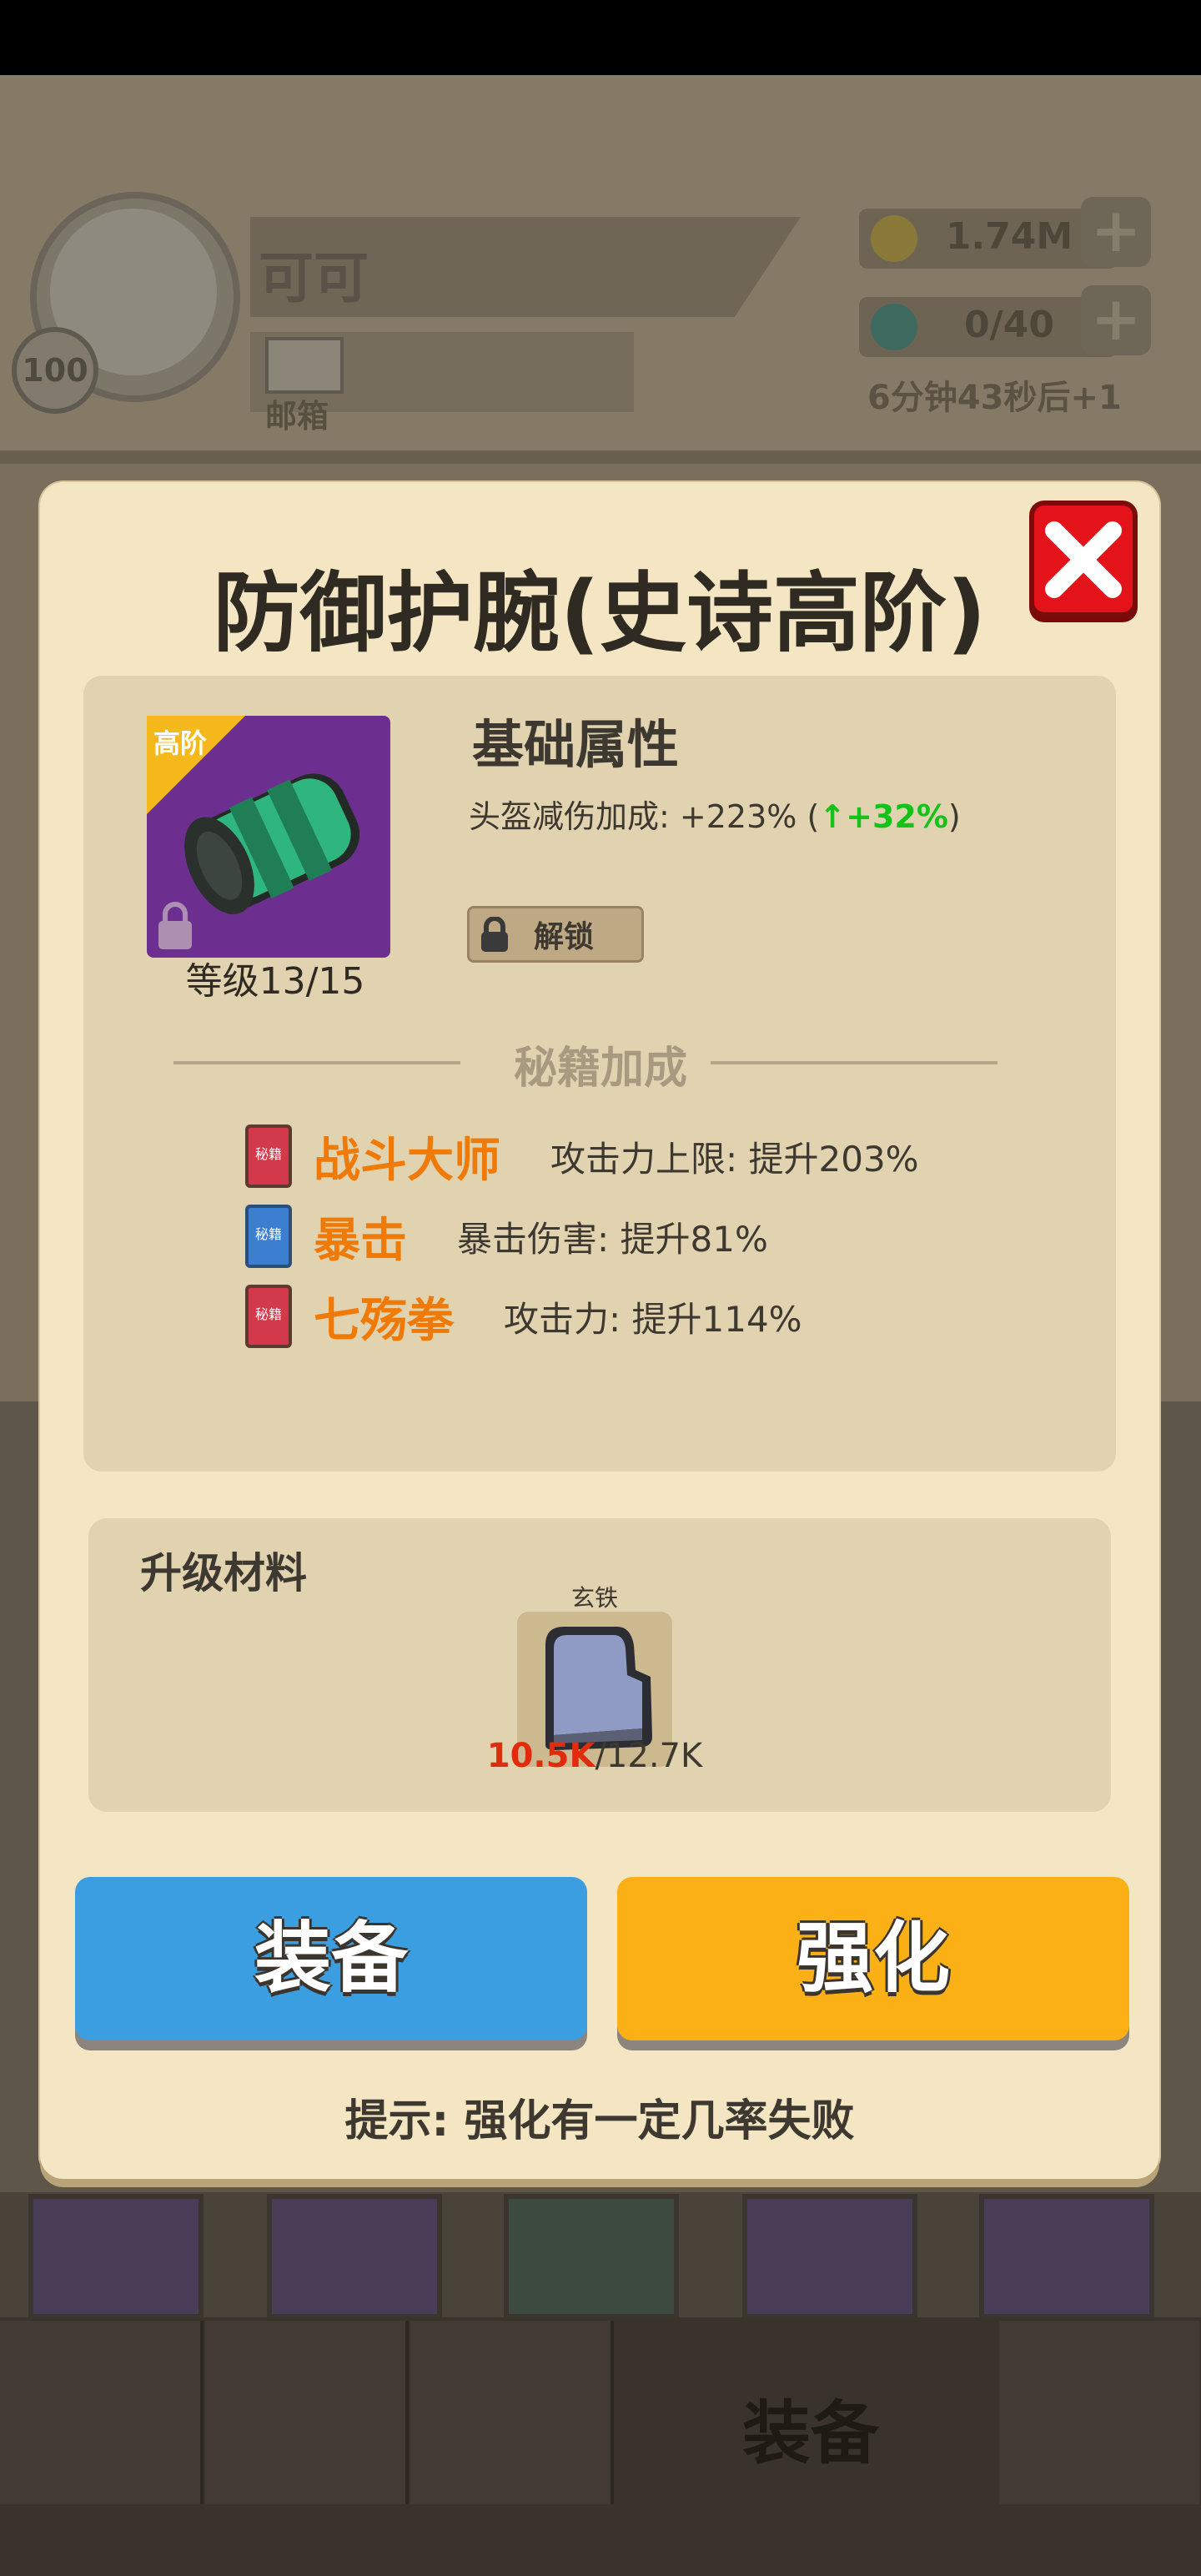 This screenshot has height=2576, width=1201. I want to click on skill-description: 暴击伤害: 提升81%, so click(613, 1239).